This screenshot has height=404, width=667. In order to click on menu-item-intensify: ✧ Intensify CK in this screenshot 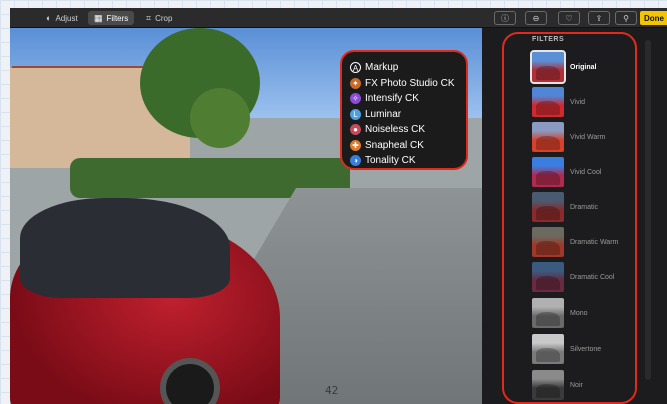, I will do `click(404, 99)`.